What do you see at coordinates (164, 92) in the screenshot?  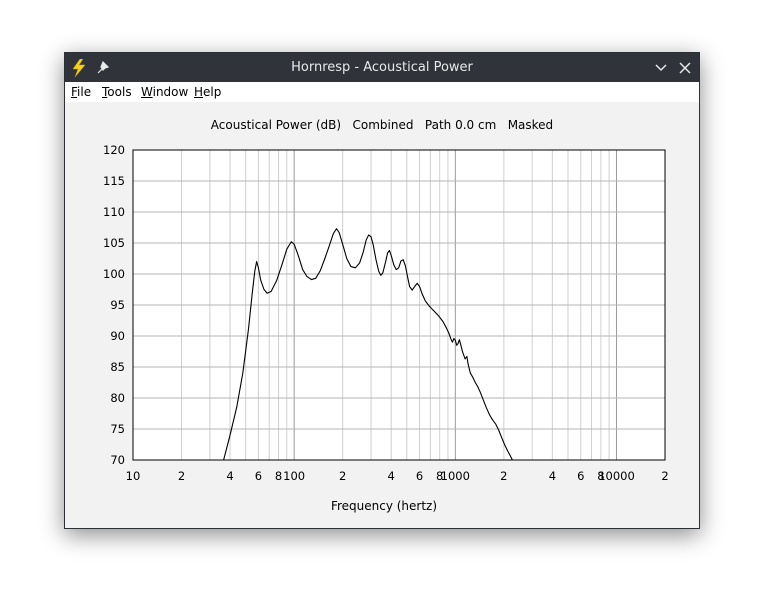 I see `menu-window: Window` at bounding box center [164, 92].